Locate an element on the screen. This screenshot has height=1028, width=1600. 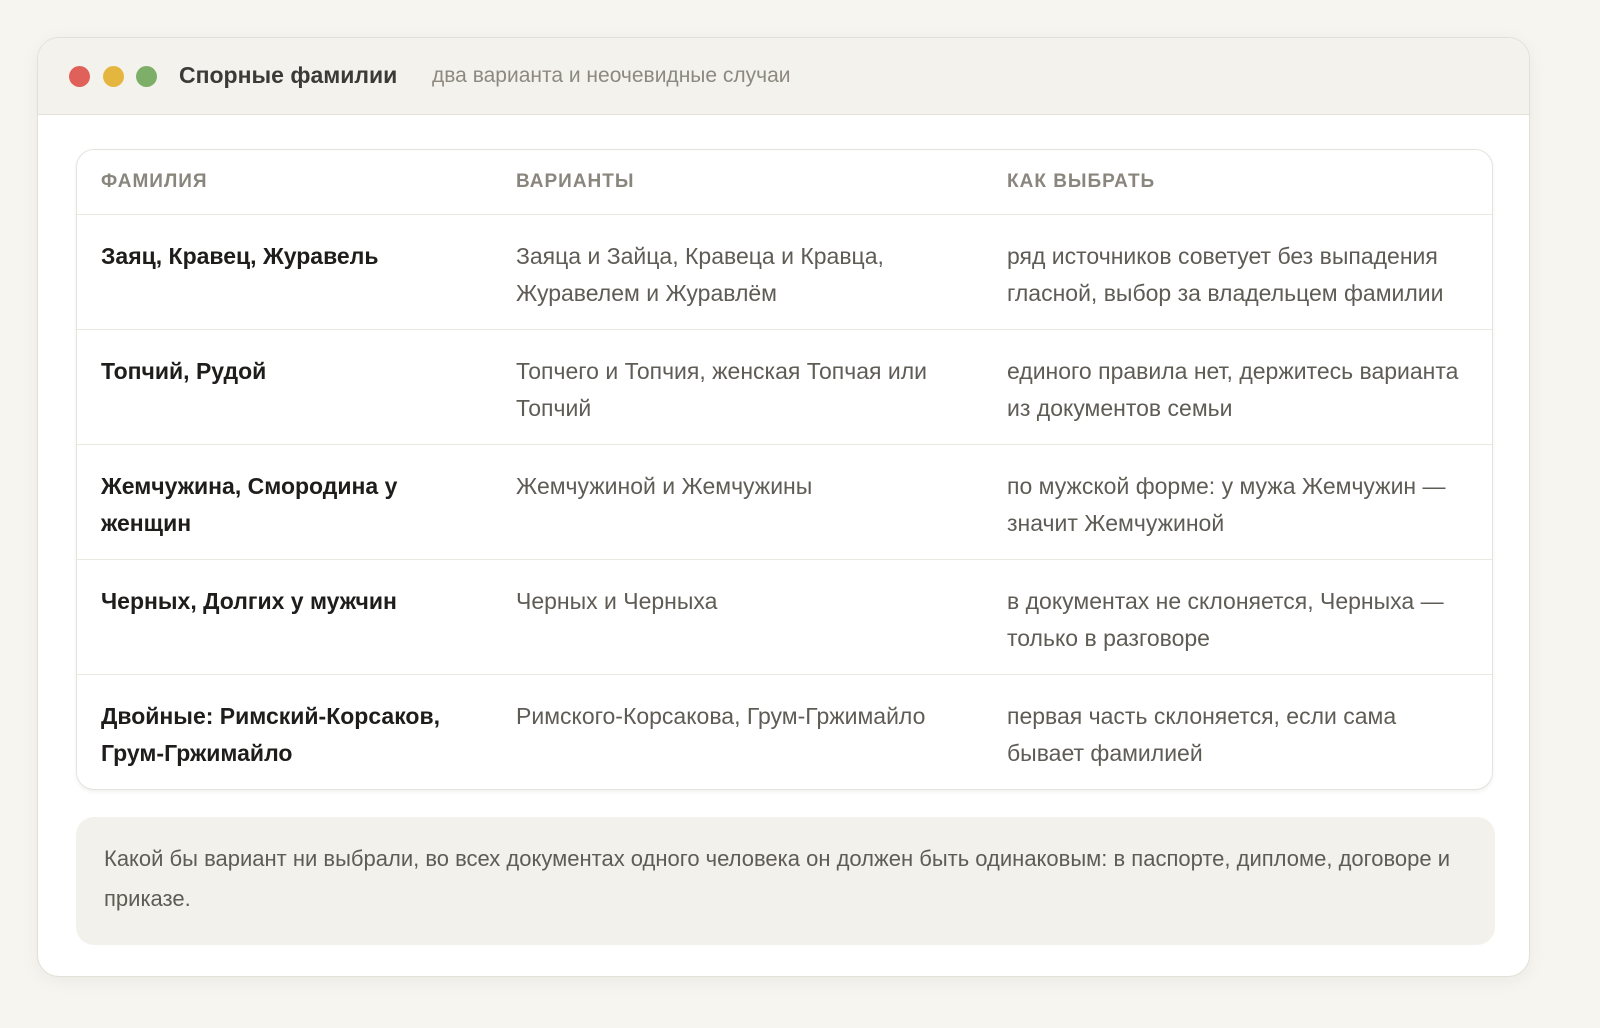
variants-cell: Черных и Черныха is located at coordinates (617, 601).